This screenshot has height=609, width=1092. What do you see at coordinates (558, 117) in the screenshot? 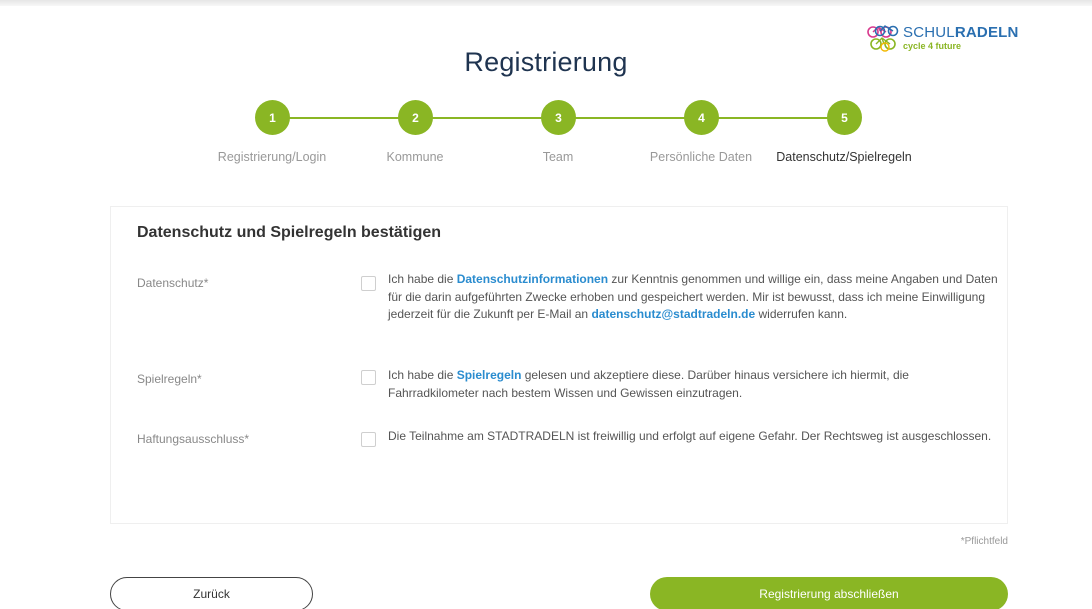
I see `step-3-circle: 3` at bounding box center [558, 117].